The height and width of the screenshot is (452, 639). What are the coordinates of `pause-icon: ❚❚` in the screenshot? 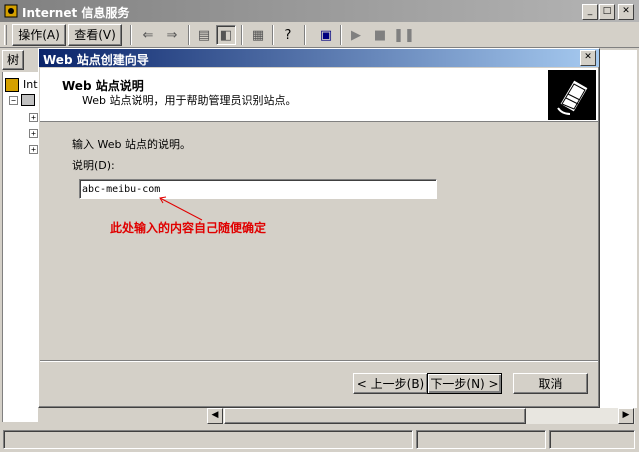 It's located at (404, 35).